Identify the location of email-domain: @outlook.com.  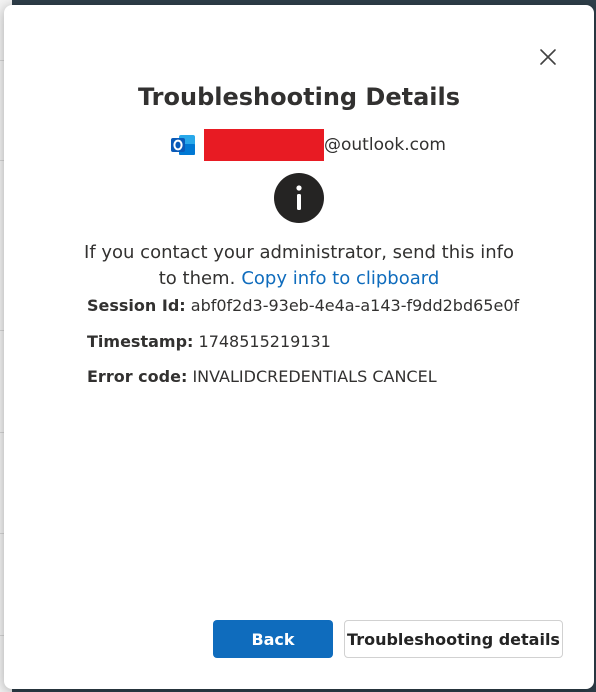
(385, 145).